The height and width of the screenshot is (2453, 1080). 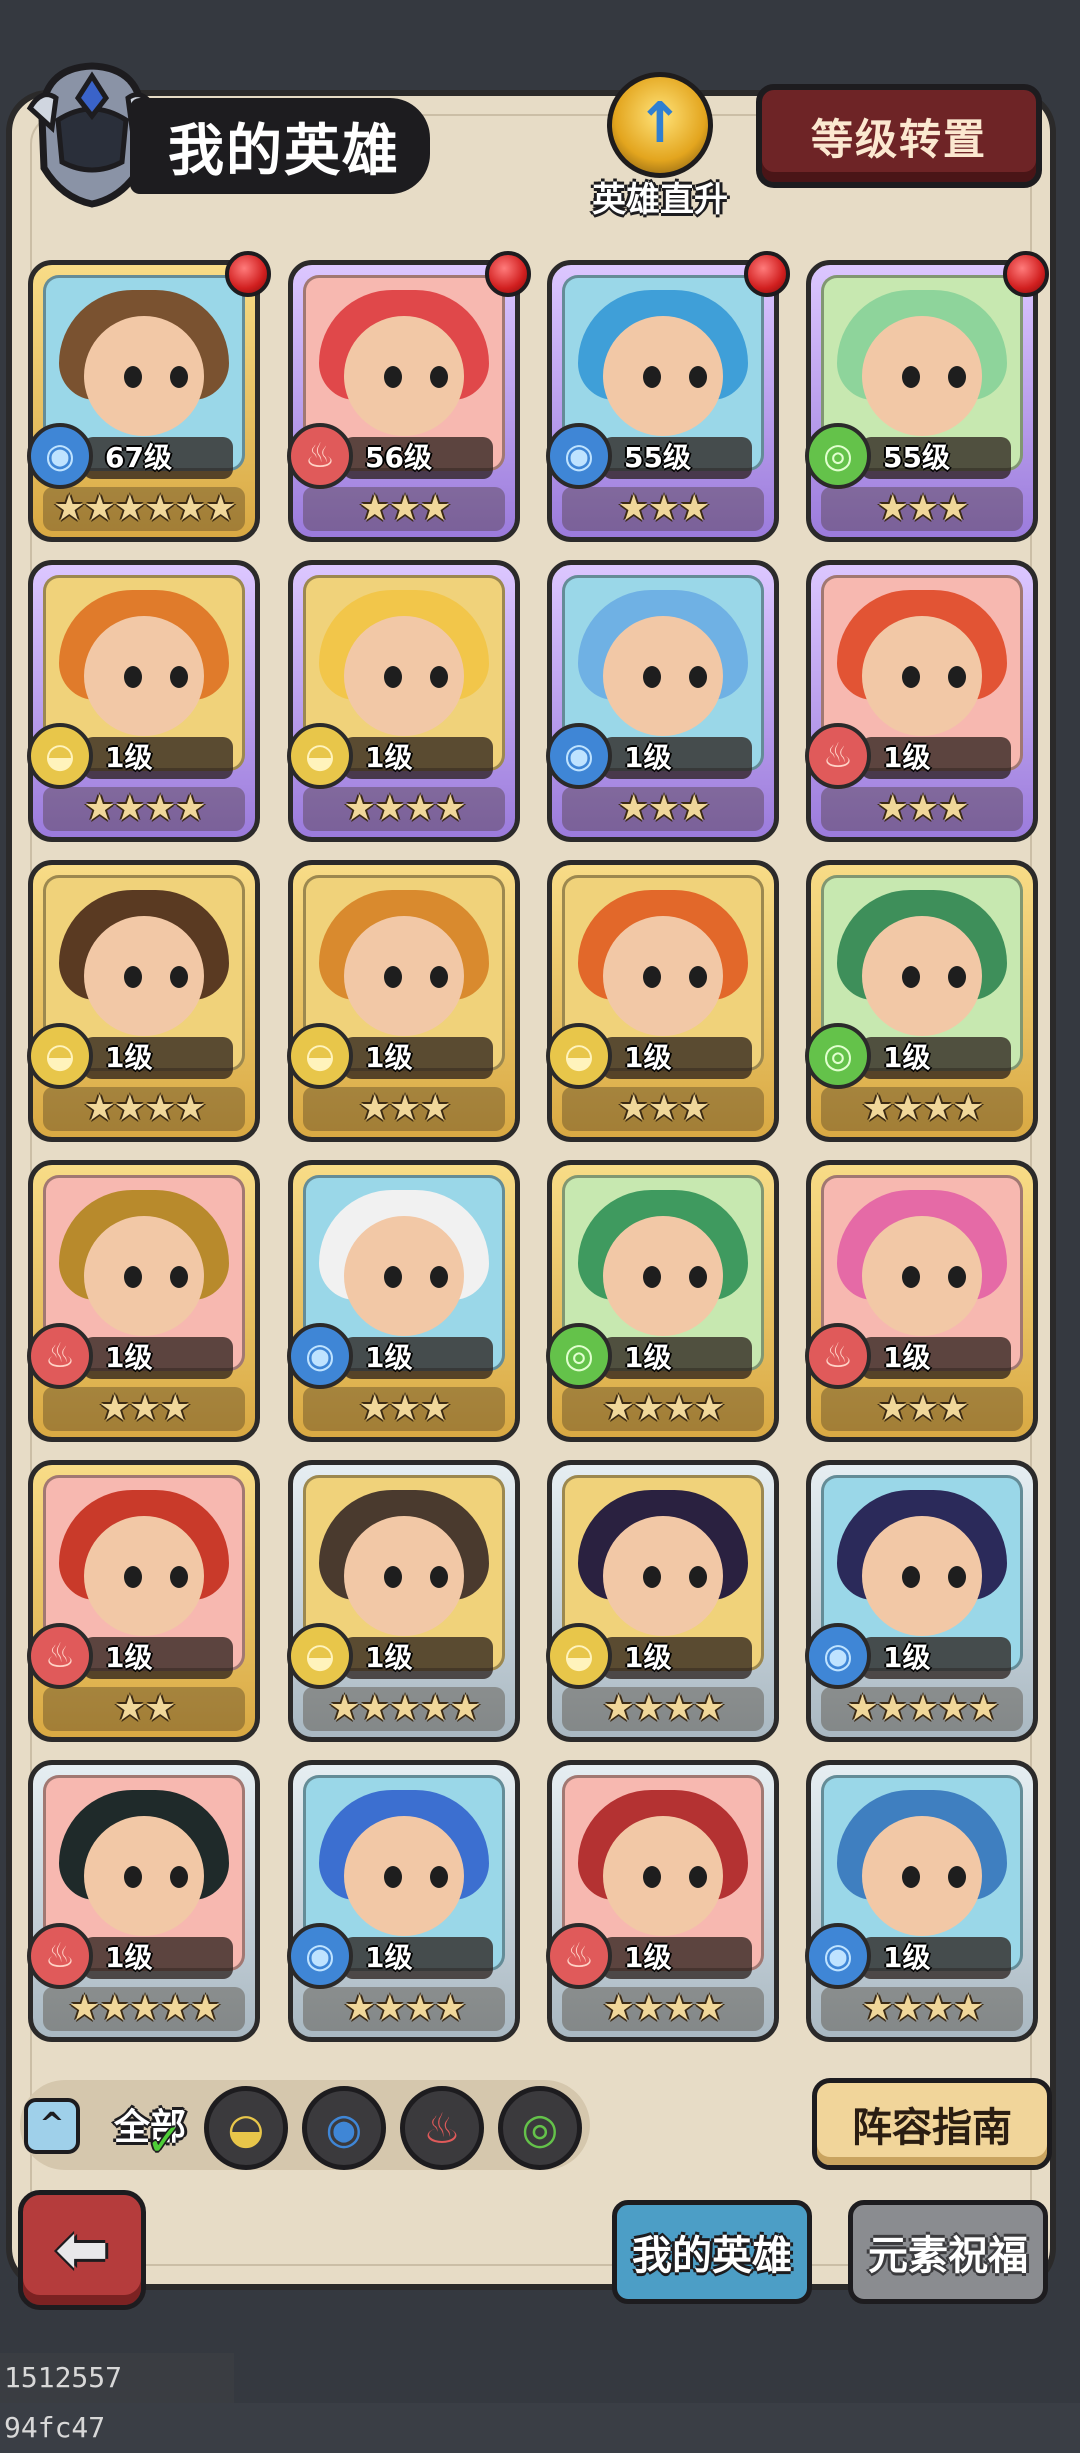 I want to click on collapse-toggle: ^, so click(x=52, y=2126).